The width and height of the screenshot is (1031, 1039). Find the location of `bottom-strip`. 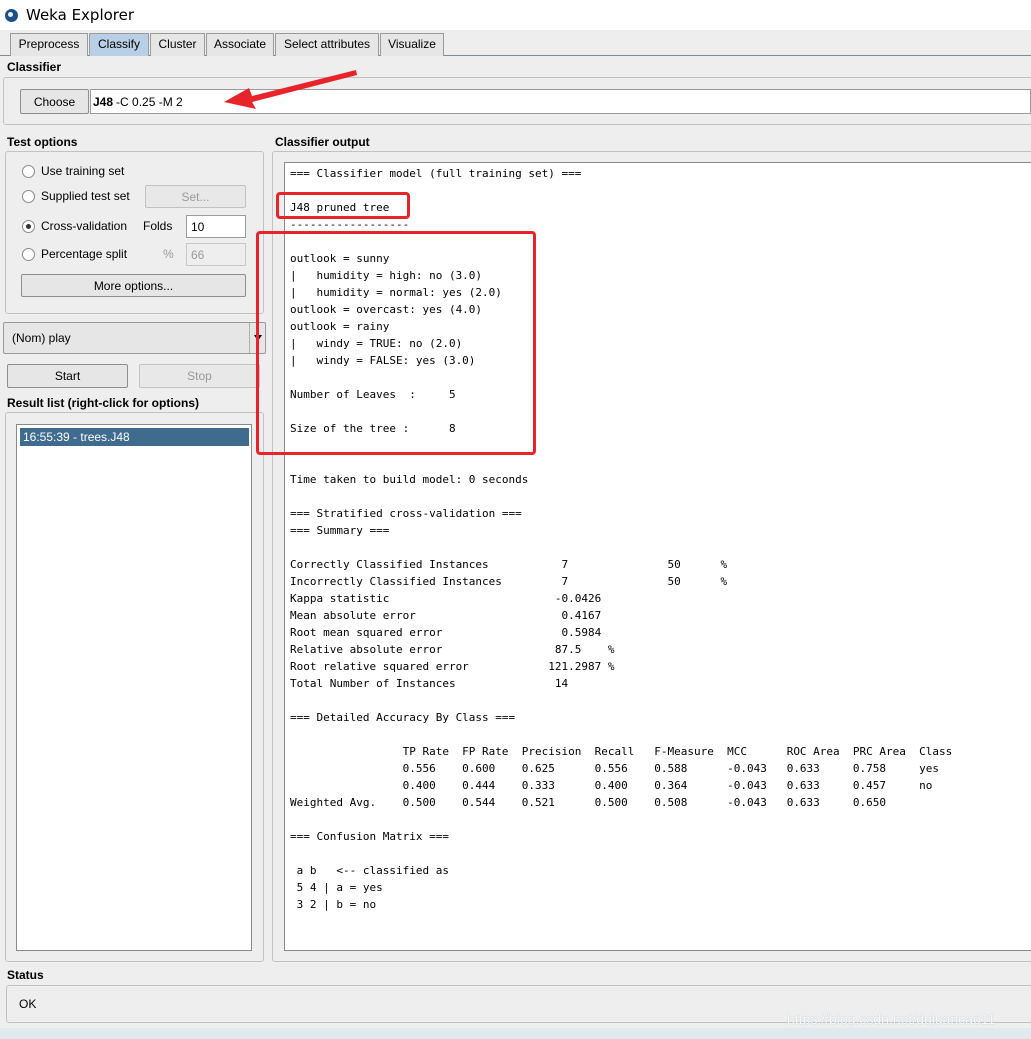

bottom-strip is located at coordinates (515, 1033).